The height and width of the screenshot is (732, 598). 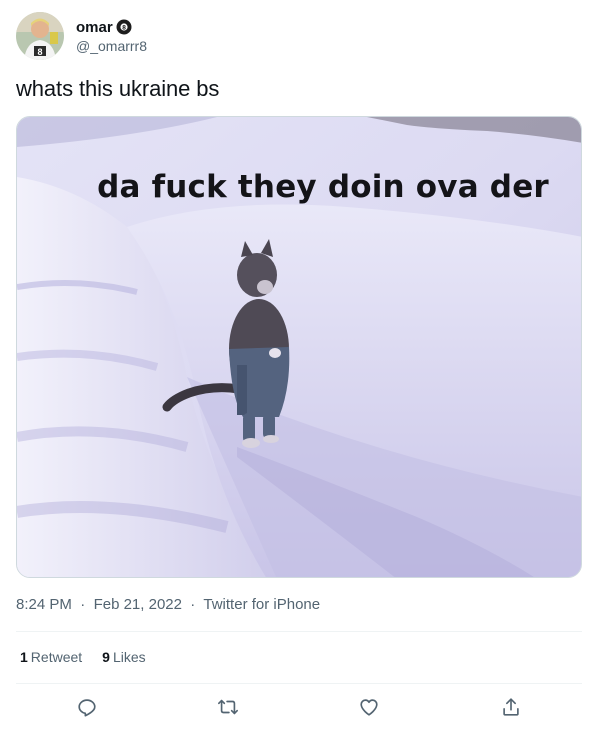 I want to click on reply-button, so click(x=88, y=708).